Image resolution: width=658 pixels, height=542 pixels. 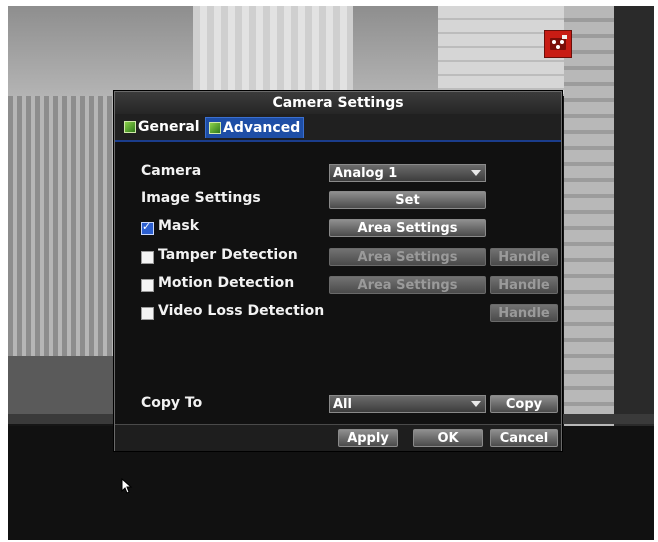 I want to click on dialog-title-bar: Camera Settings, so click(x=338, y=103).